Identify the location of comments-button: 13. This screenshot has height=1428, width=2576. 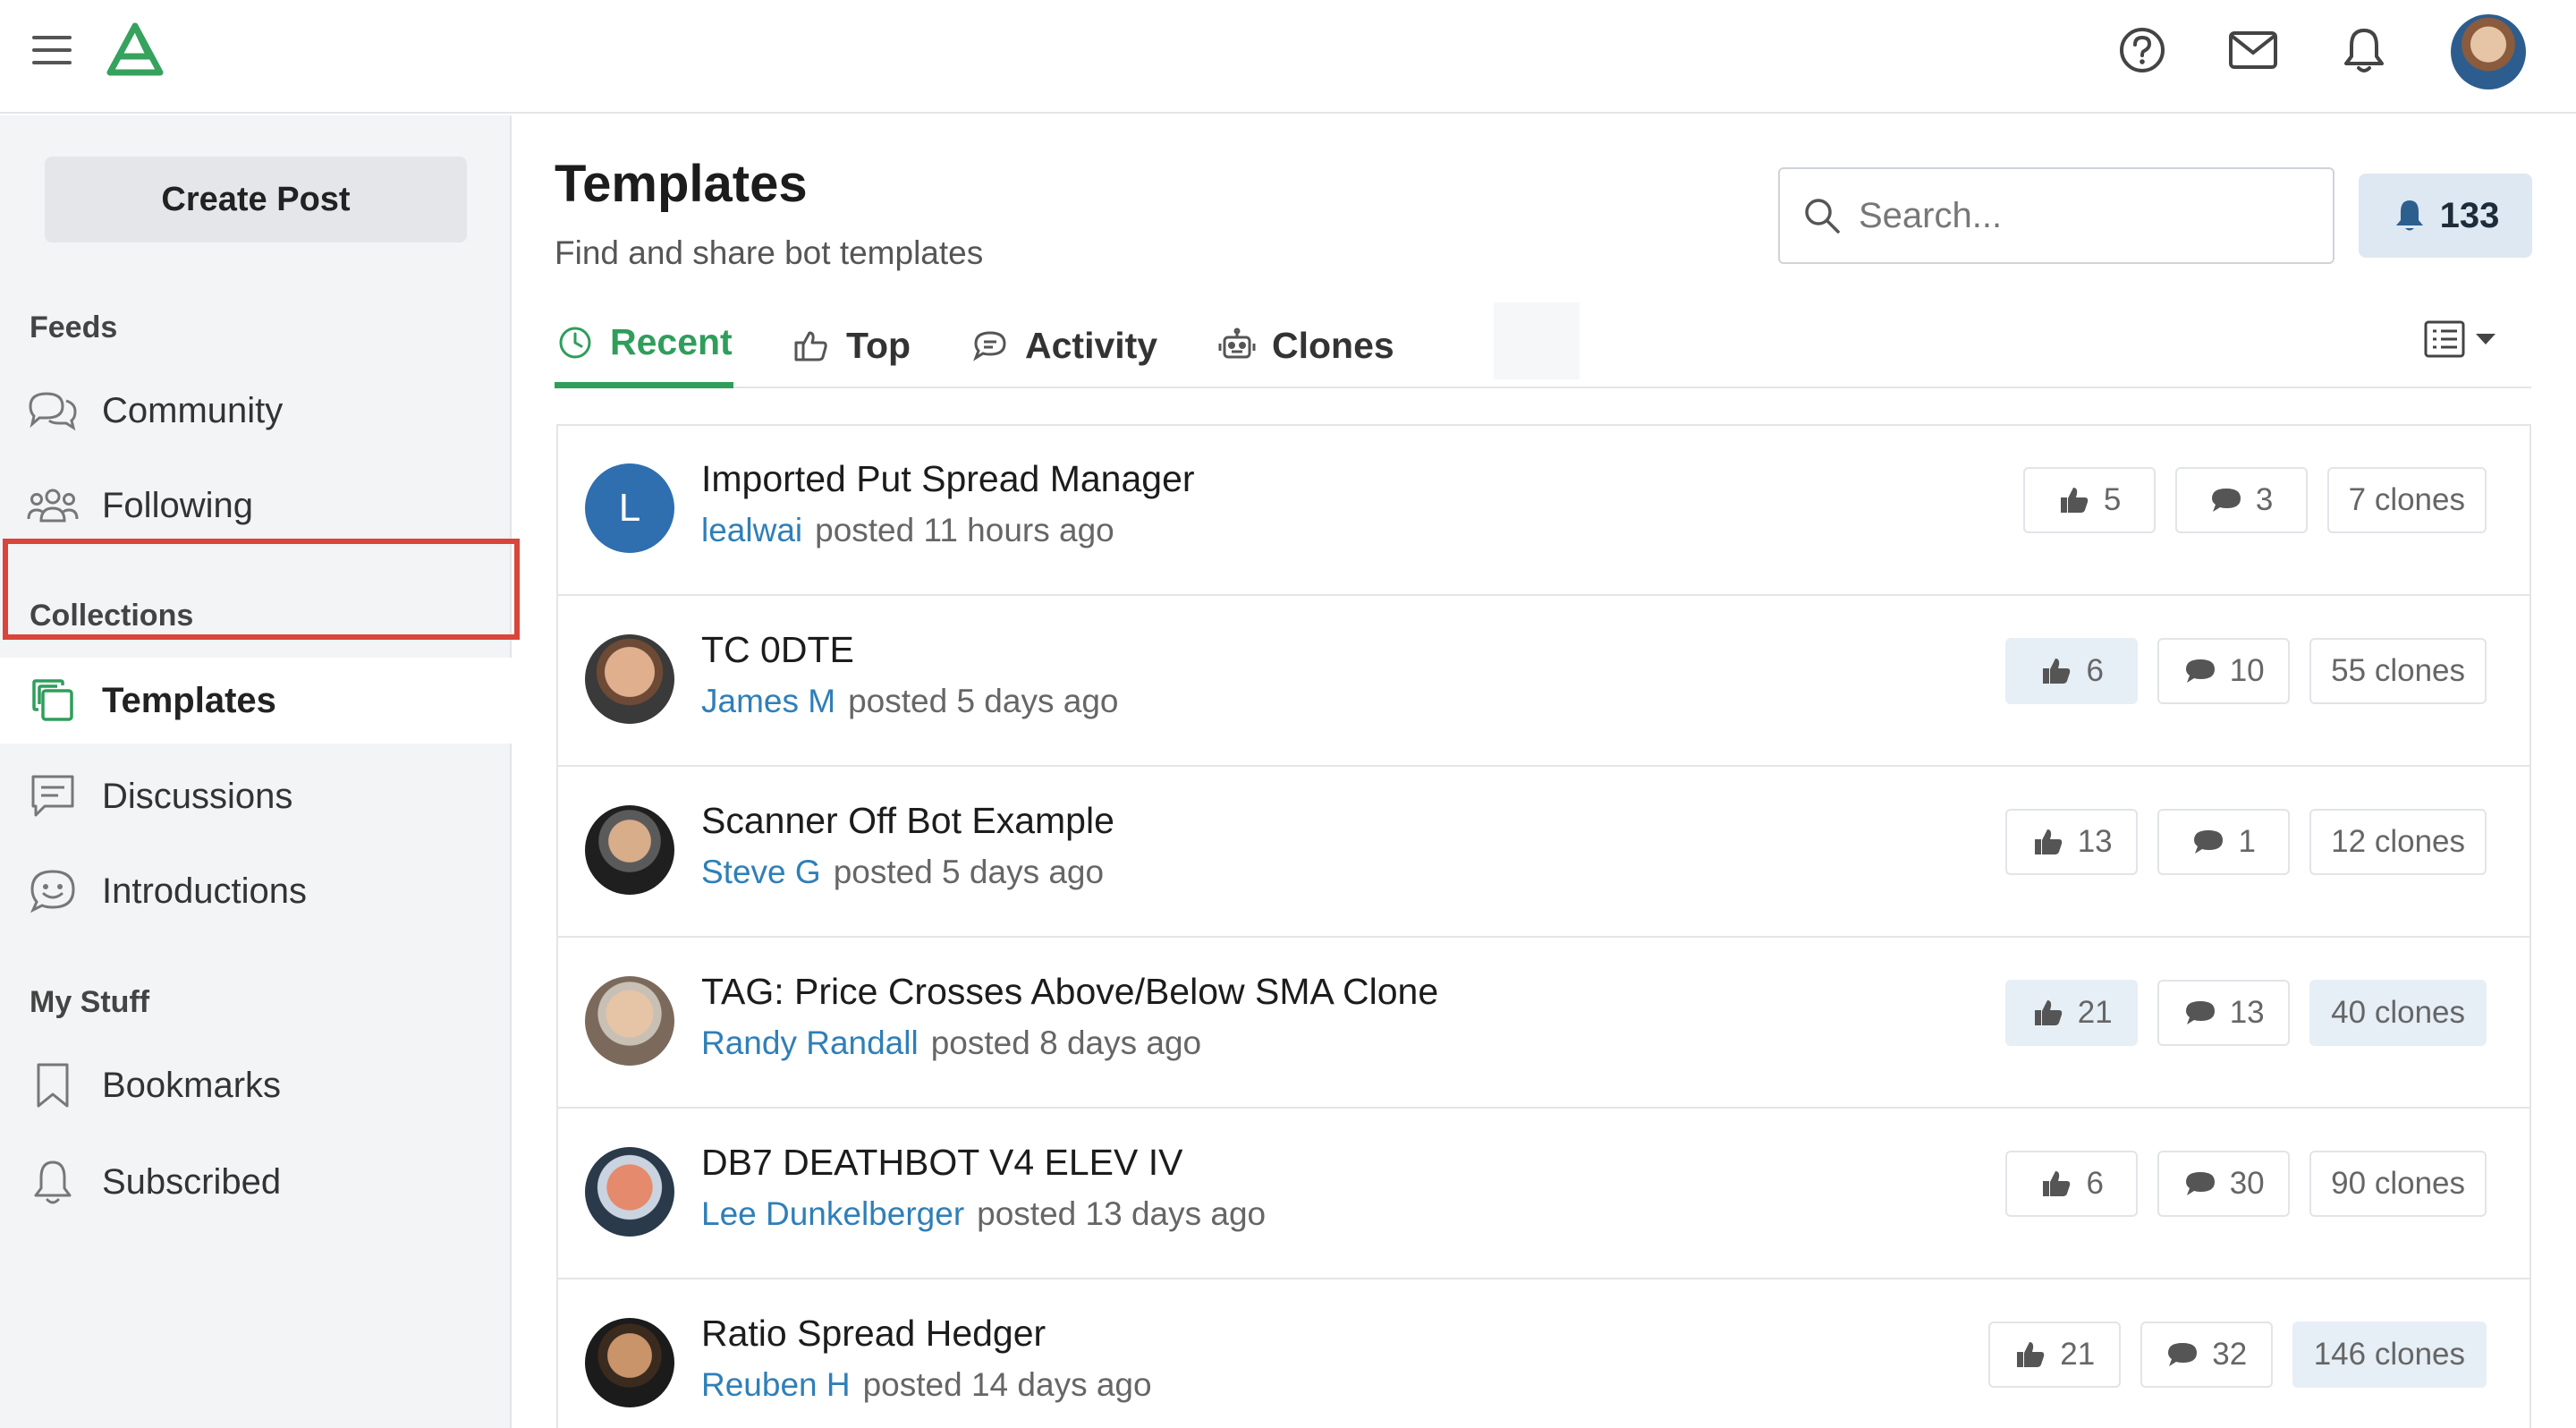
(2224, 1013).